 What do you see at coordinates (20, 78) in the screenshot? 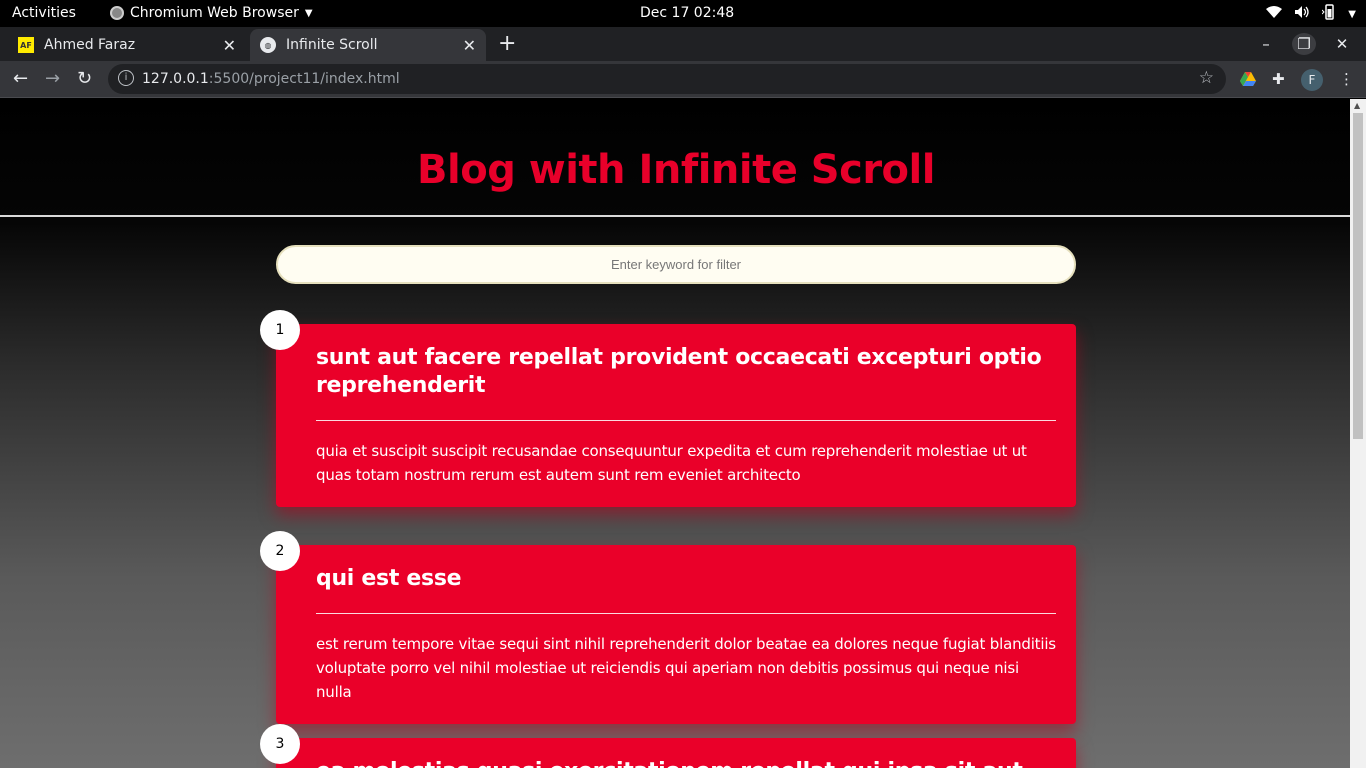
I see `back-arrow-icon: ←` at bounding box center [20, 78].